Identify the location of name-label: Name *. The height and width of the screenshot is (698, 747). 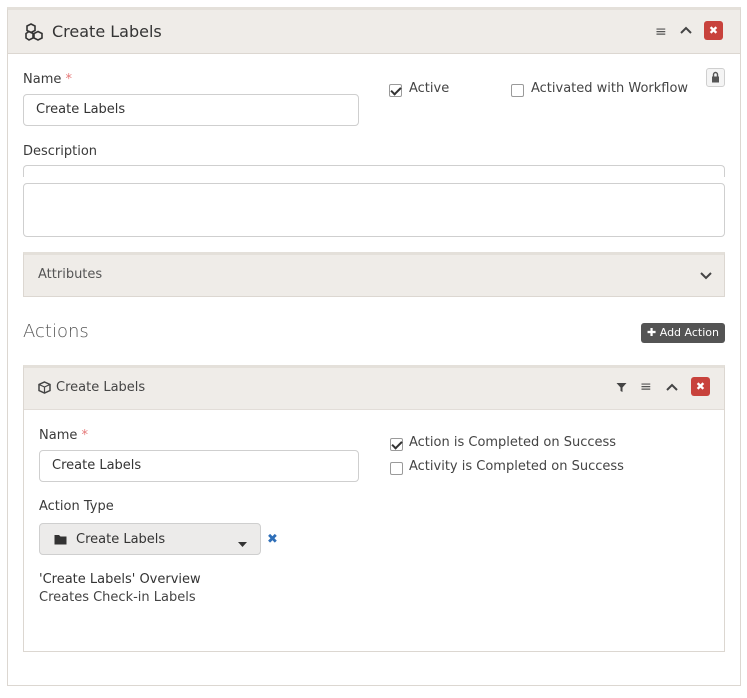
(47, 79).